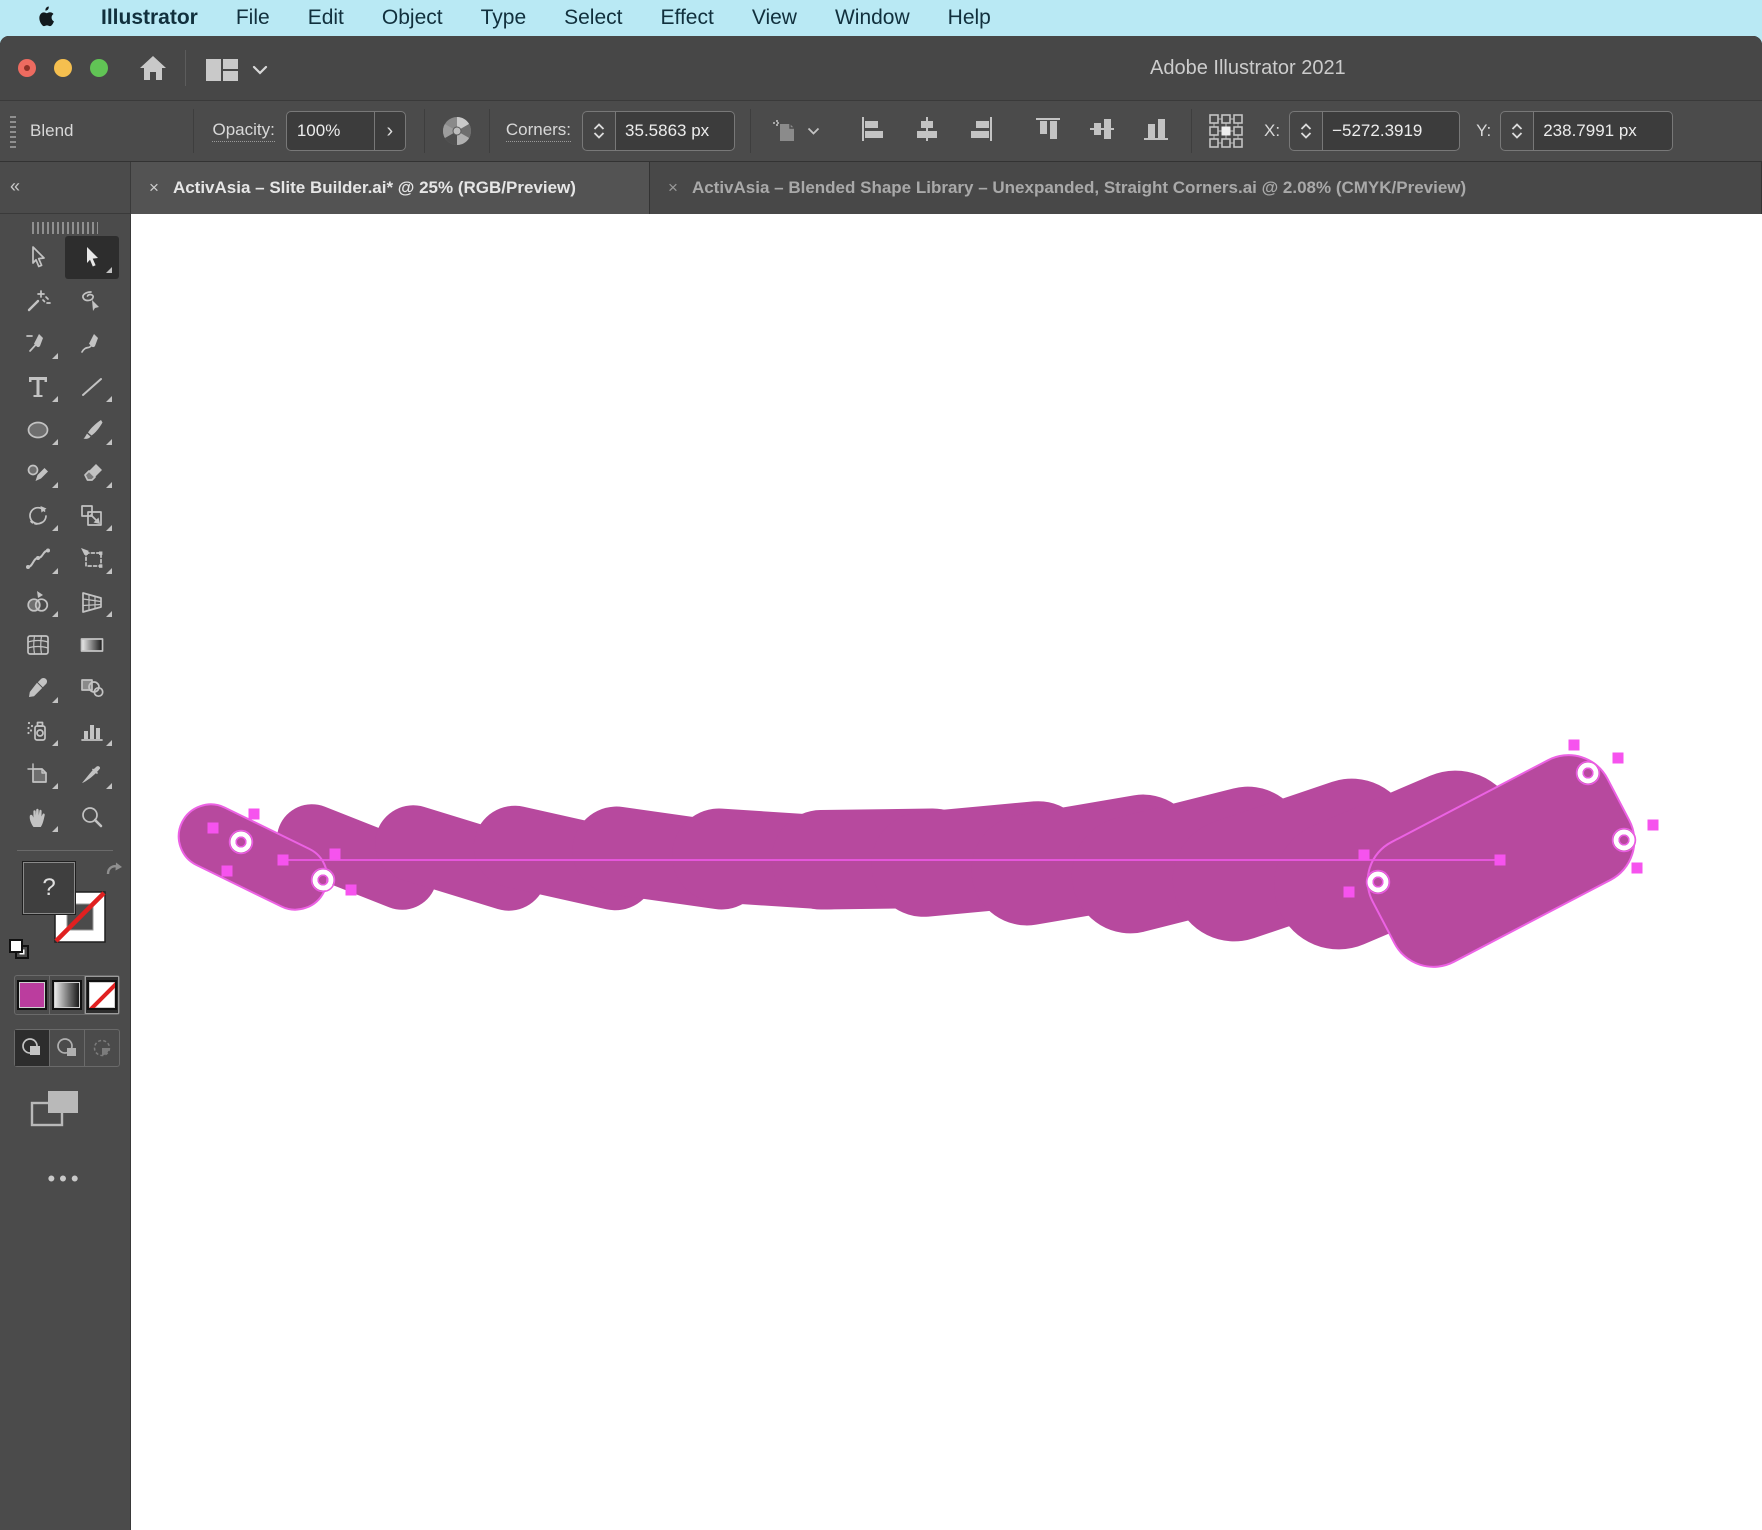 The height and width of the screenshot is (1530, 1762). I want to click on color-button, so click(32, 995).